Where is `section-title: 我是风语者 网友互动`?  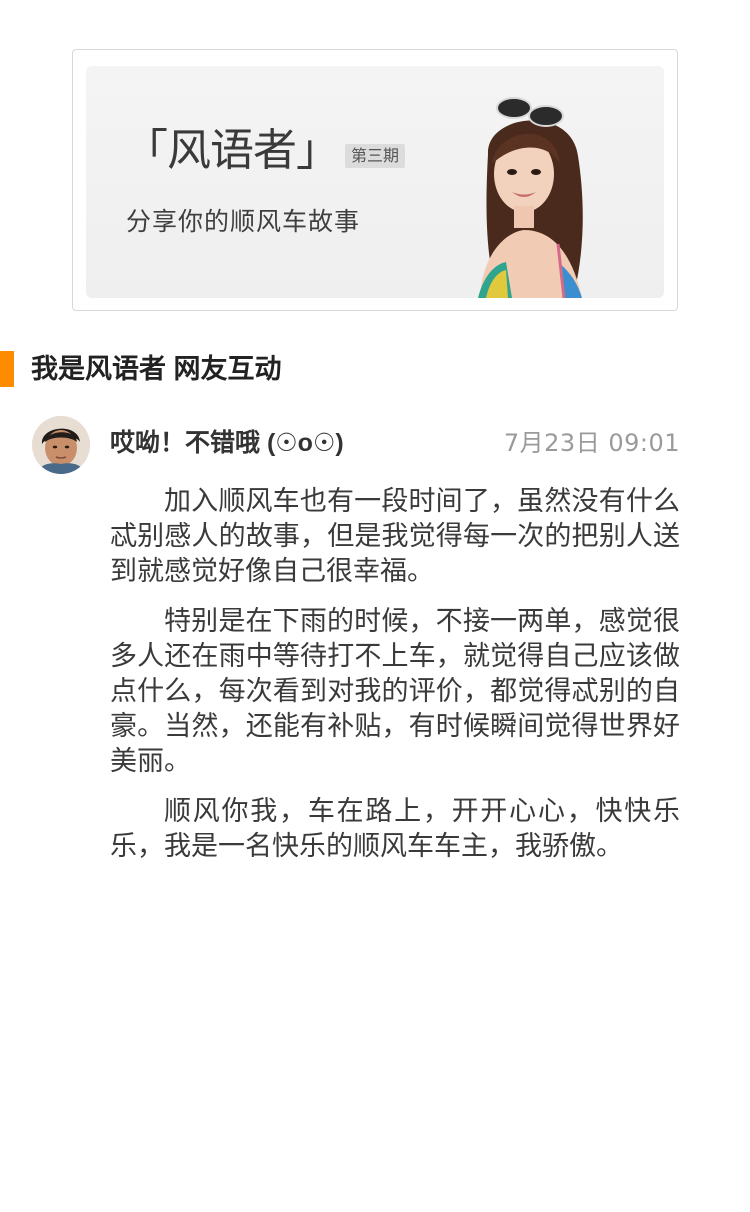
section-title: 我是风语者 网友互动 is located at coordinates (156, 369).